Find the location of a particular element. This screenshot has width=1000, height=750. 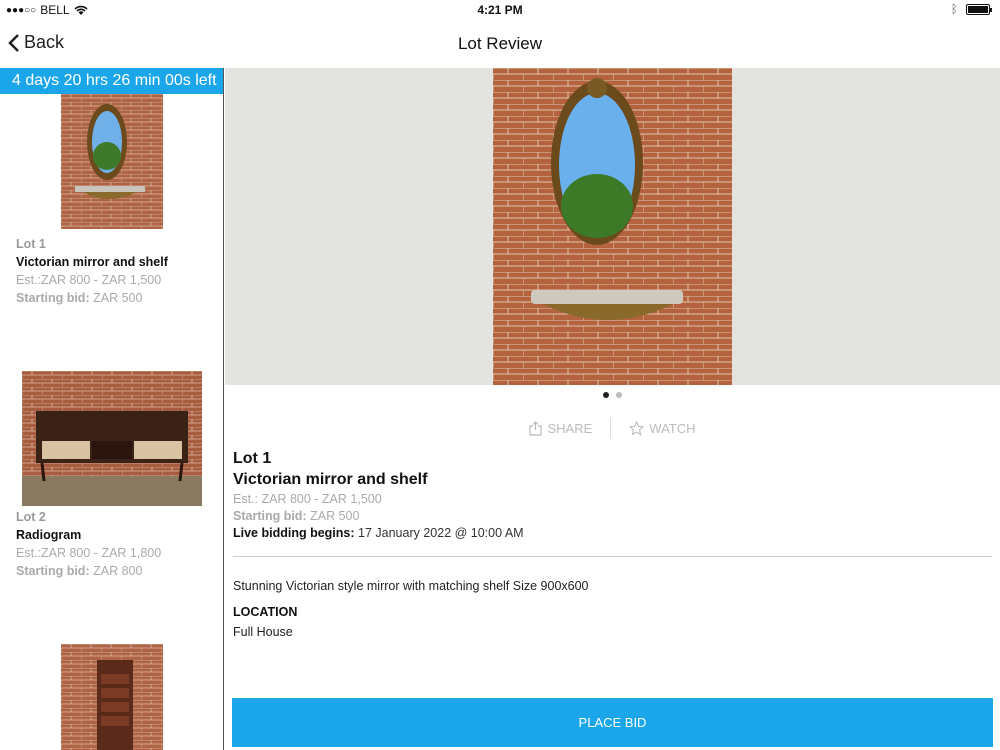

lot-1-thumbnail is located at coordinates (111, 161).